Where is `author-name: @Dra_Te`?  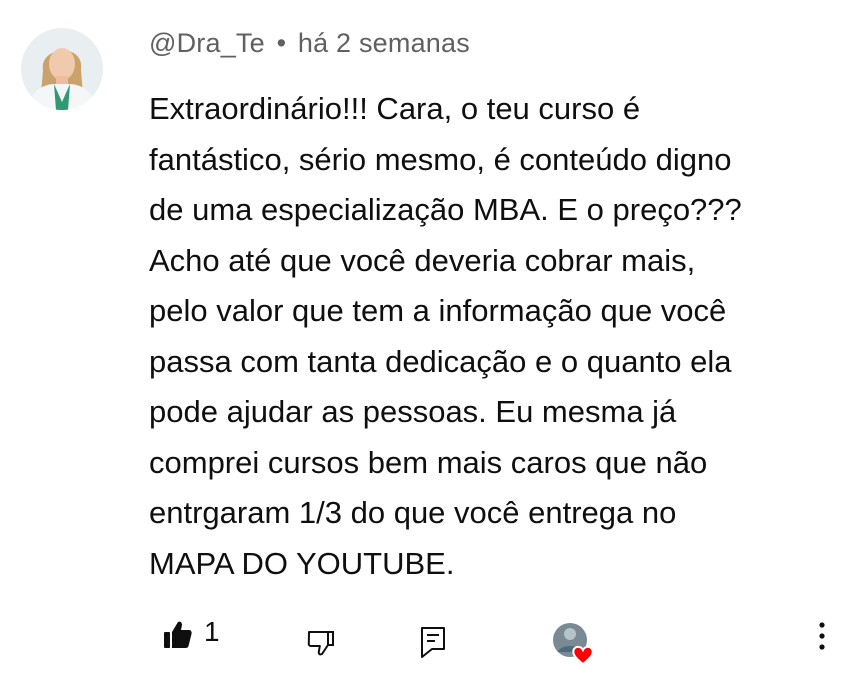
author-name: @Dra_Te is located at coordinates (207, 43).